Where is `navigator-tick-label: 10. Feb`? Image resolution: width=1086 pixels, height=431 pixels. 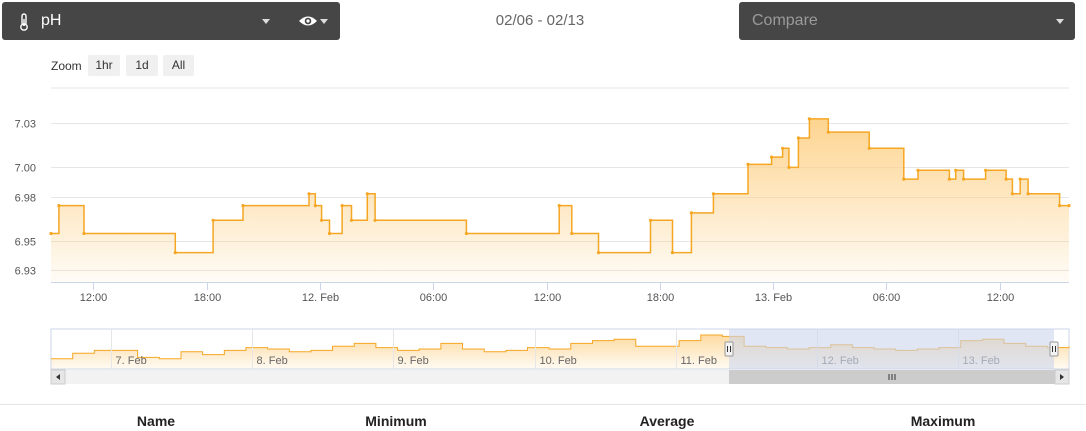 navigator-tick-label: 10. Feb is located at coordinates (558, 361).